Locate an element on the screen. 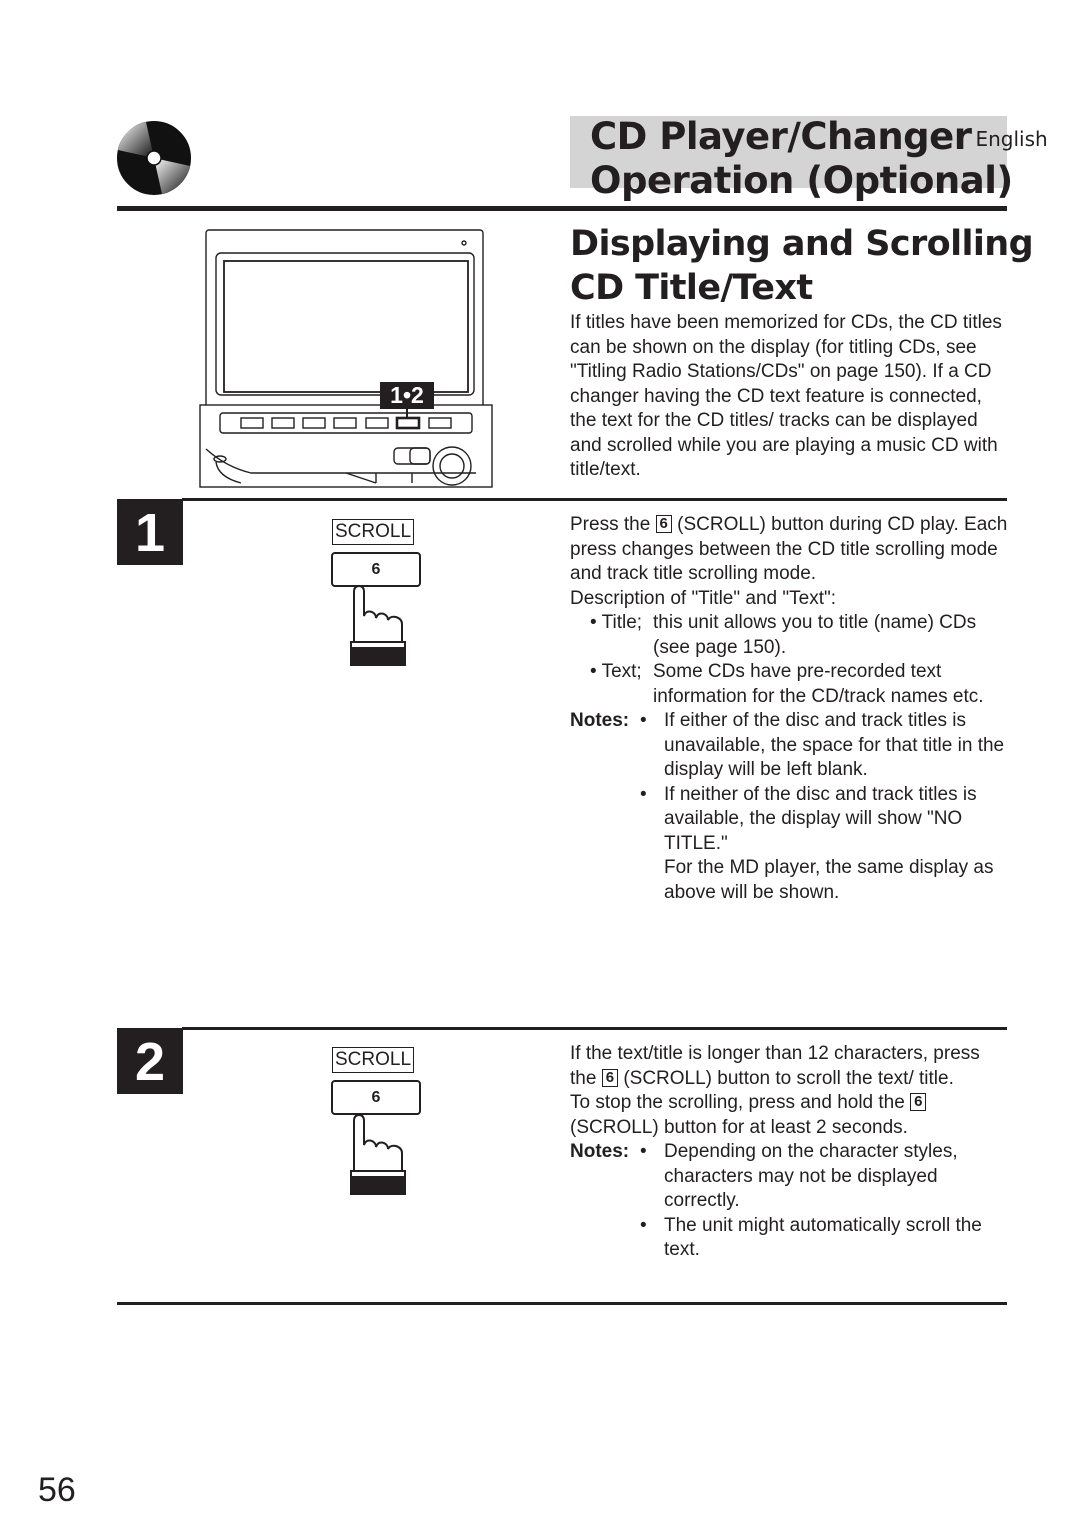  step-1-divider is located at coordinates (594, 499).